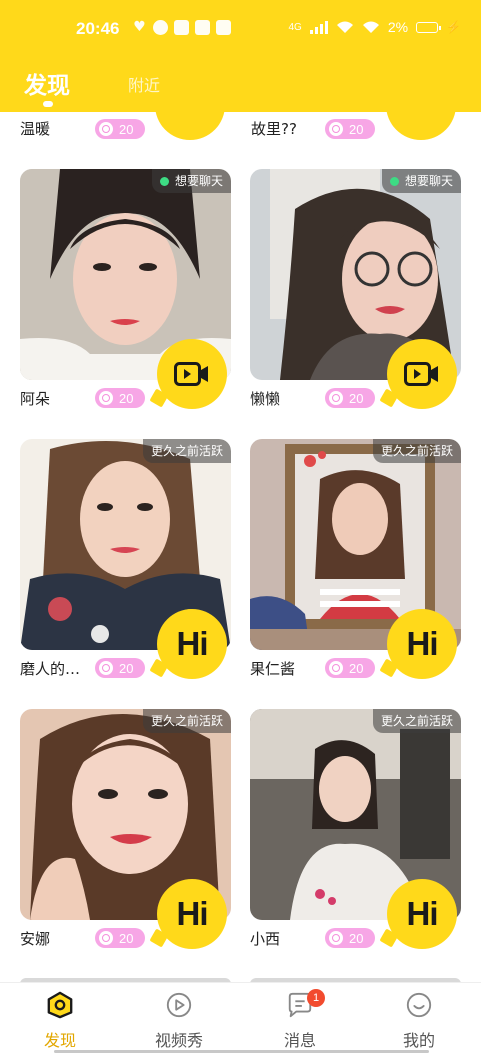 This screenshot has width=481, height=1056. What do you see at coordinates (139, 27) in the screenshot?
I see `heart-notification-icon: ♥` at bounding box center [139, 27].